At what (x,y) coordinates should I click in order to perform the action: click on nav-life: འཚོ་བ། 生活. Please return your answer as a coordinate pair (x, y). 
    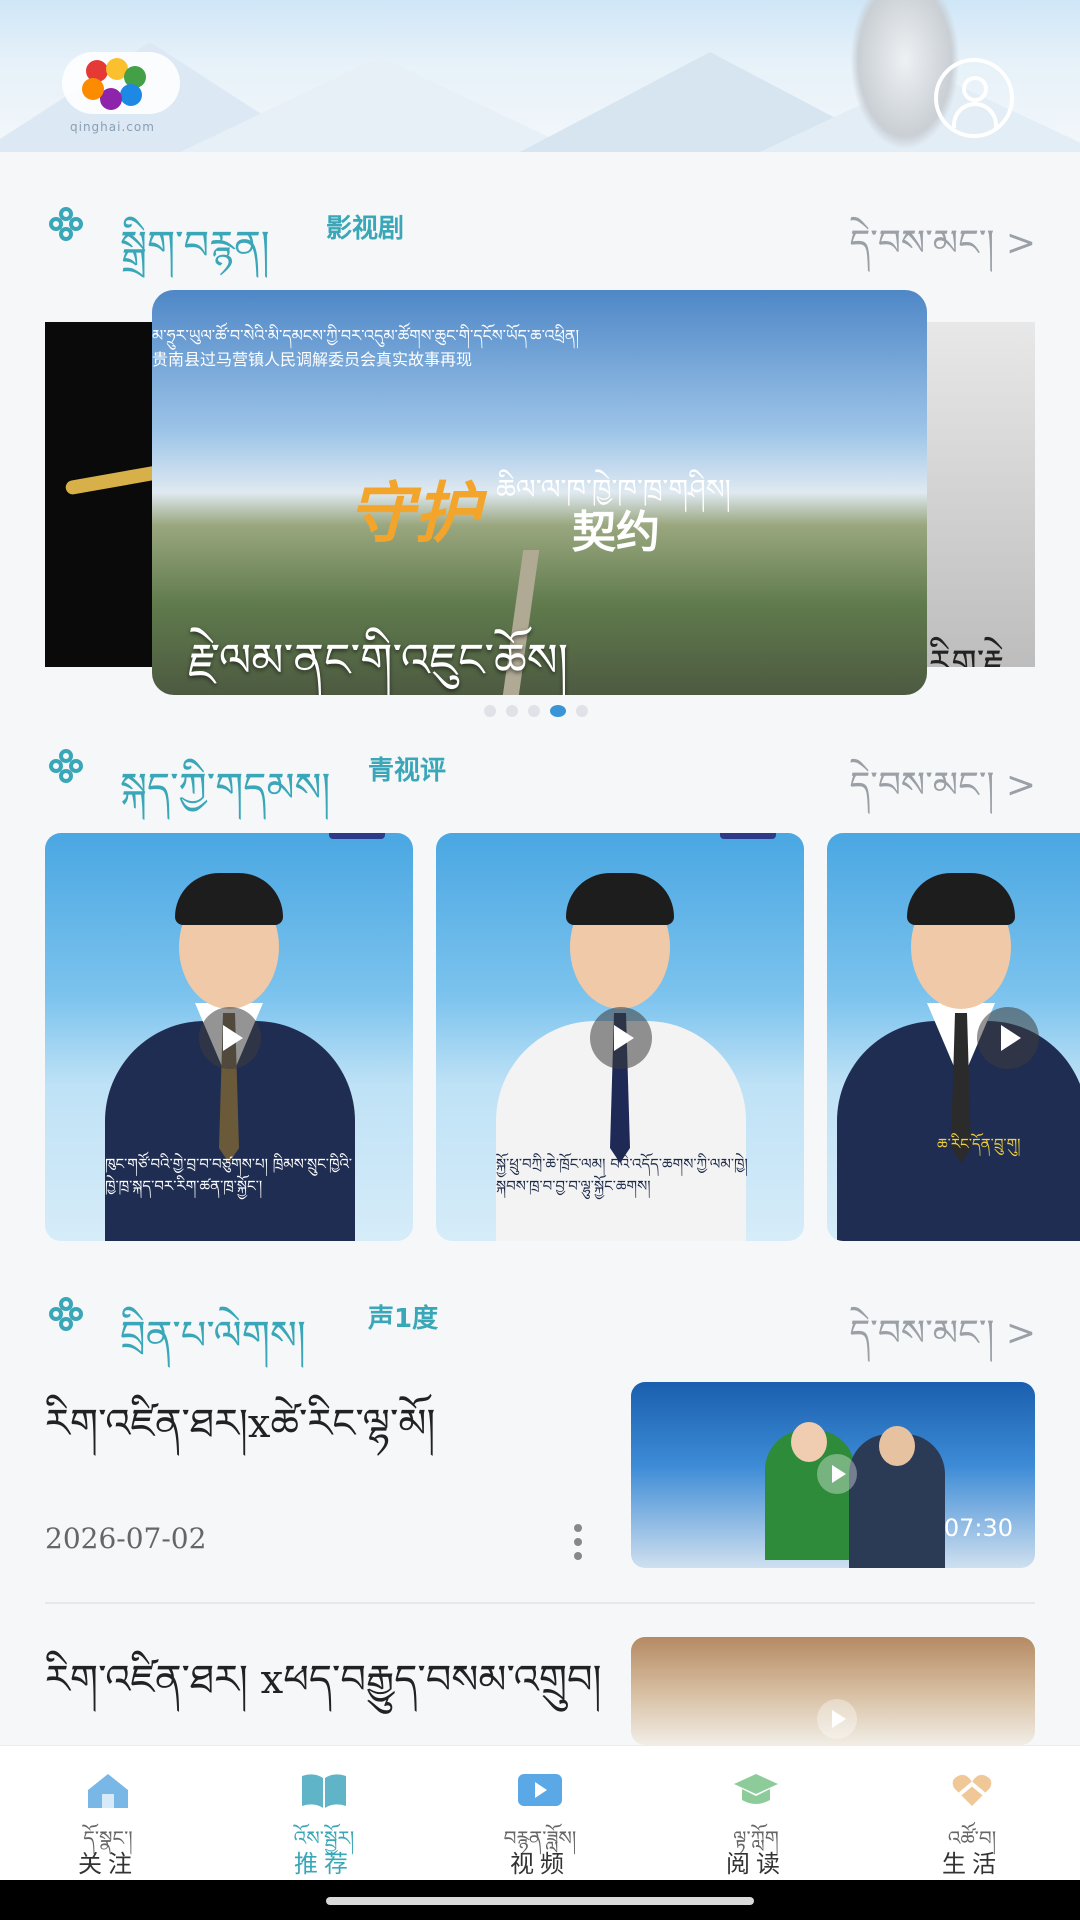
    Looking at the image, I should click on (972, 1813).